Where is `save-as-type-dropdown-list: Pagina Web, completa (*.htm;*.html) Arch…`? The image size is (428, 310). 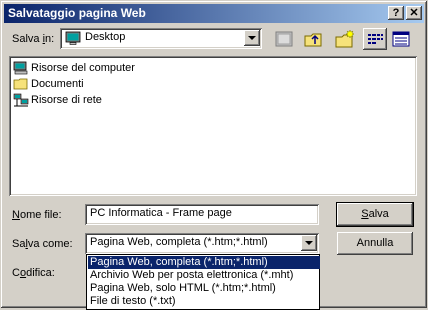
save-as-type-dropdown-list: Pagina Web, completa (*.htm;*.html) Arch… is located at coordinates (203, 282).